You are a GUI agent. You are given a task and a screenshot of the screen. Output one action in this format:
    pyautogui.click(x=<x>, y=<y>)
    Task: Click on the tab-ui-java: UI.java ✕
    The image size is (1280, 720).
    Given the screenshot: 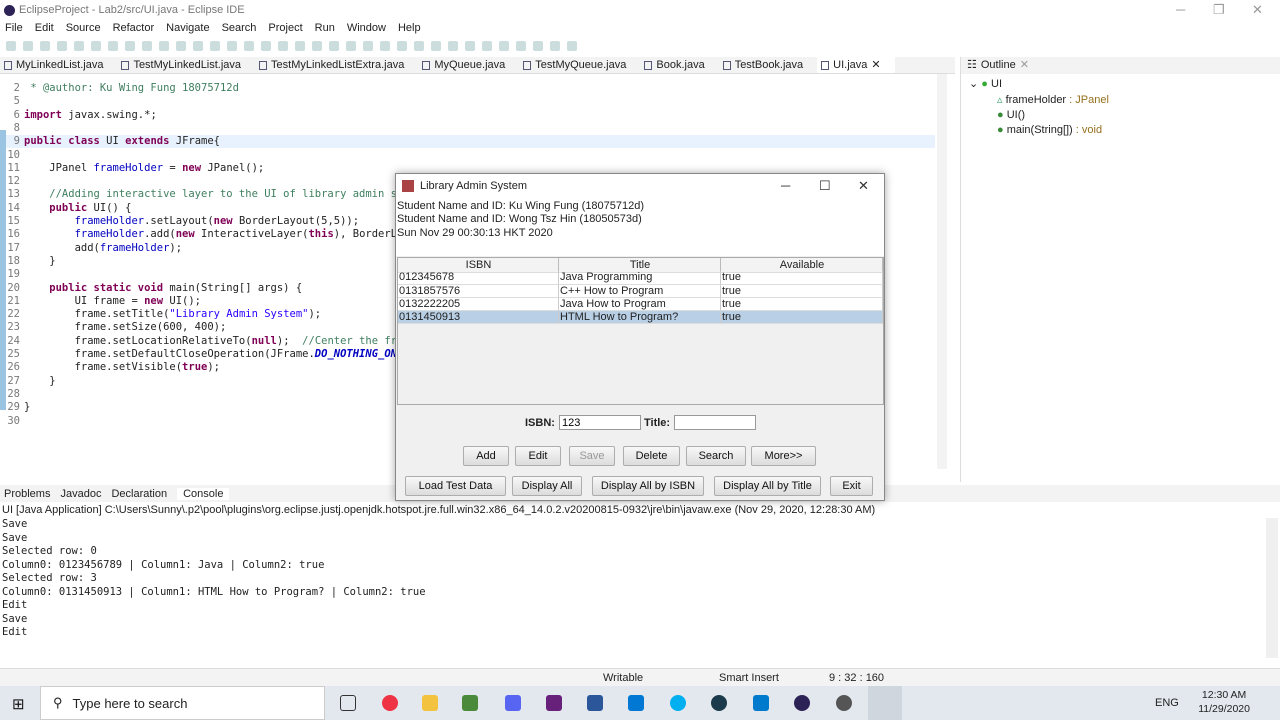 What is the action you would take?
    pyautogui.click(x=856, y=65)
    